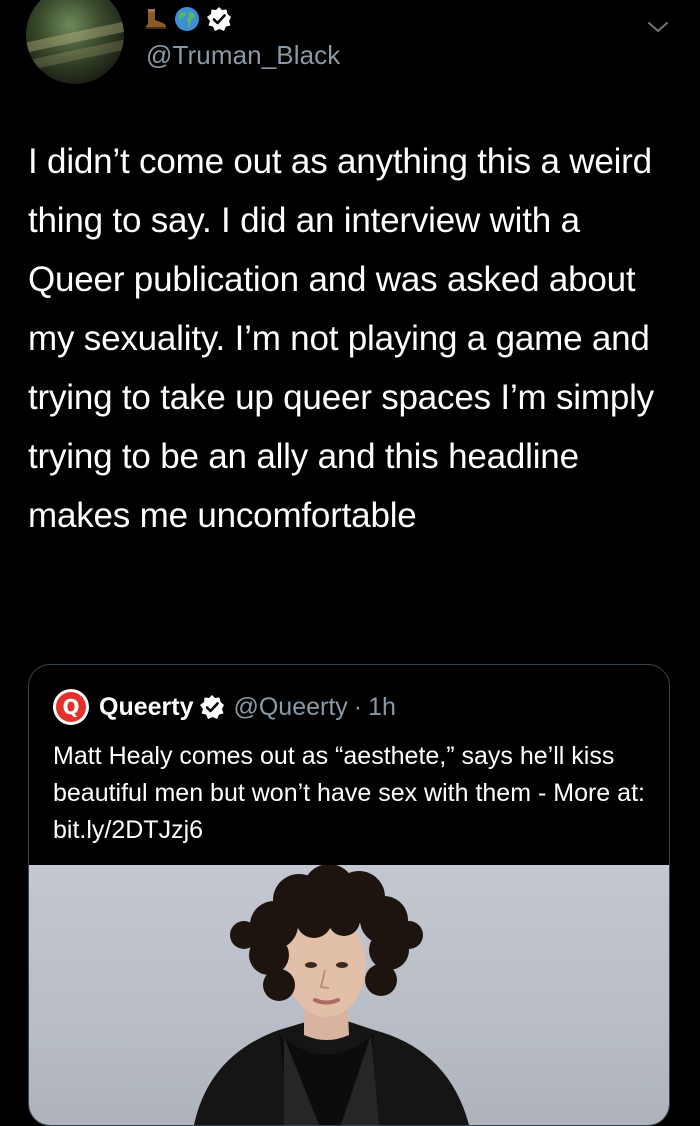  I want to click on chevron-down-icon, so click(658, 27).